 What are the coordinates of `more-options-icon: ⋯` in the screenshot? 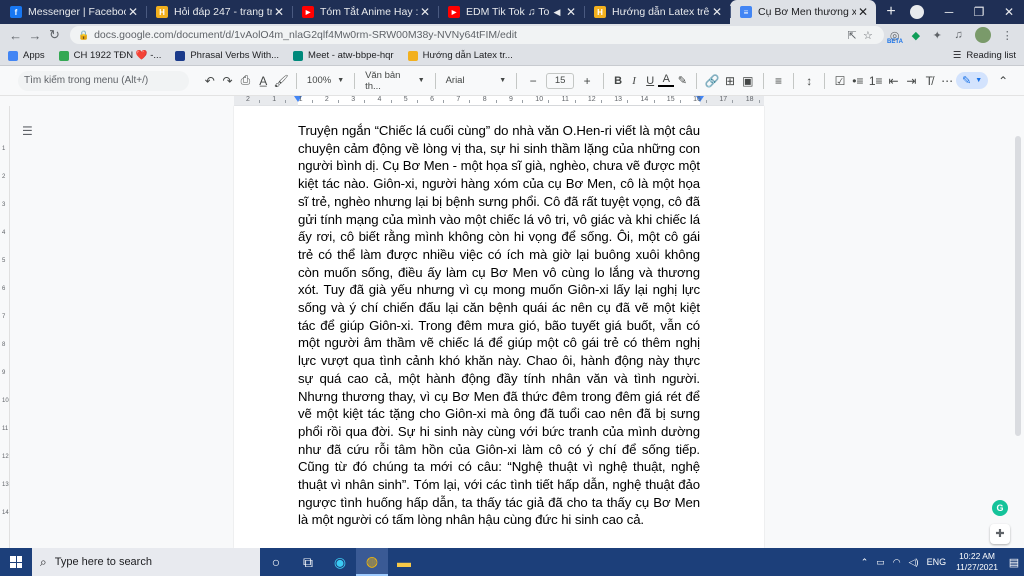 It's located at (947, 81).